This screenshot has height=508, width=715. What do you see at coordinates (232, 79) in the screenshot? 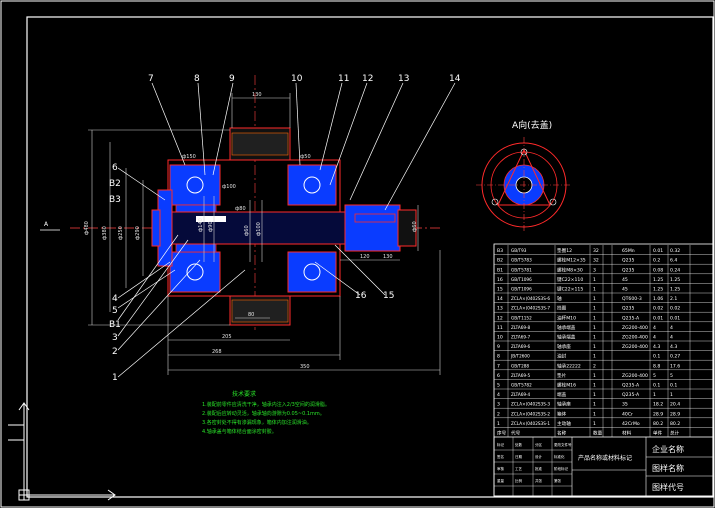
I see `callout-9: 9` at bounding box center [232, 79].